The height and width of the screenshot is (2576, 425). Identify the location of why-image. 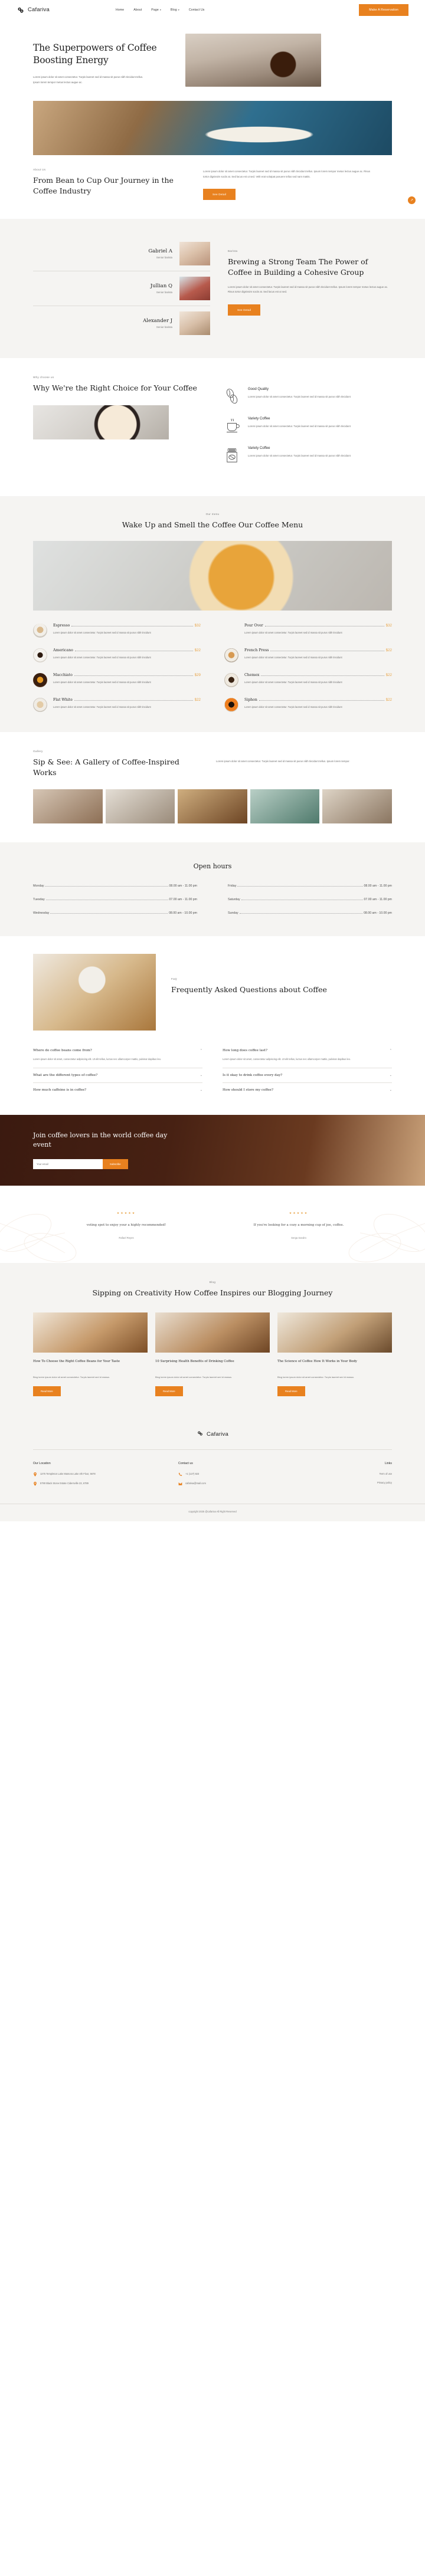
(101, 422).